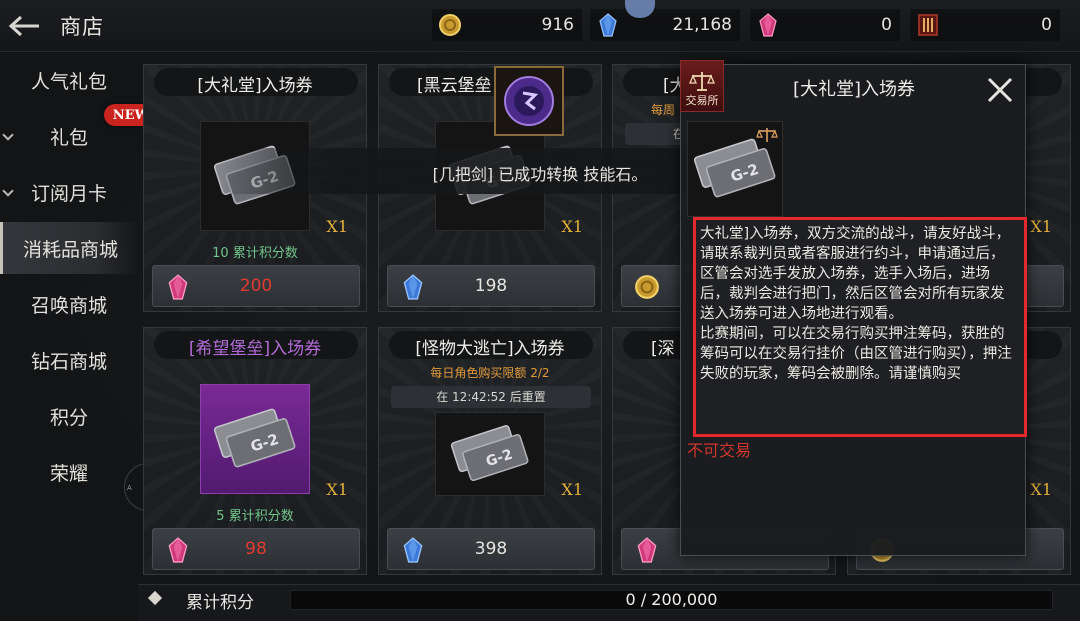 The image size is (1080, 621). Describe the element at coordinates (719, 450) in the screenshot. I see `not-tradable-label: 不可交易` at that location.